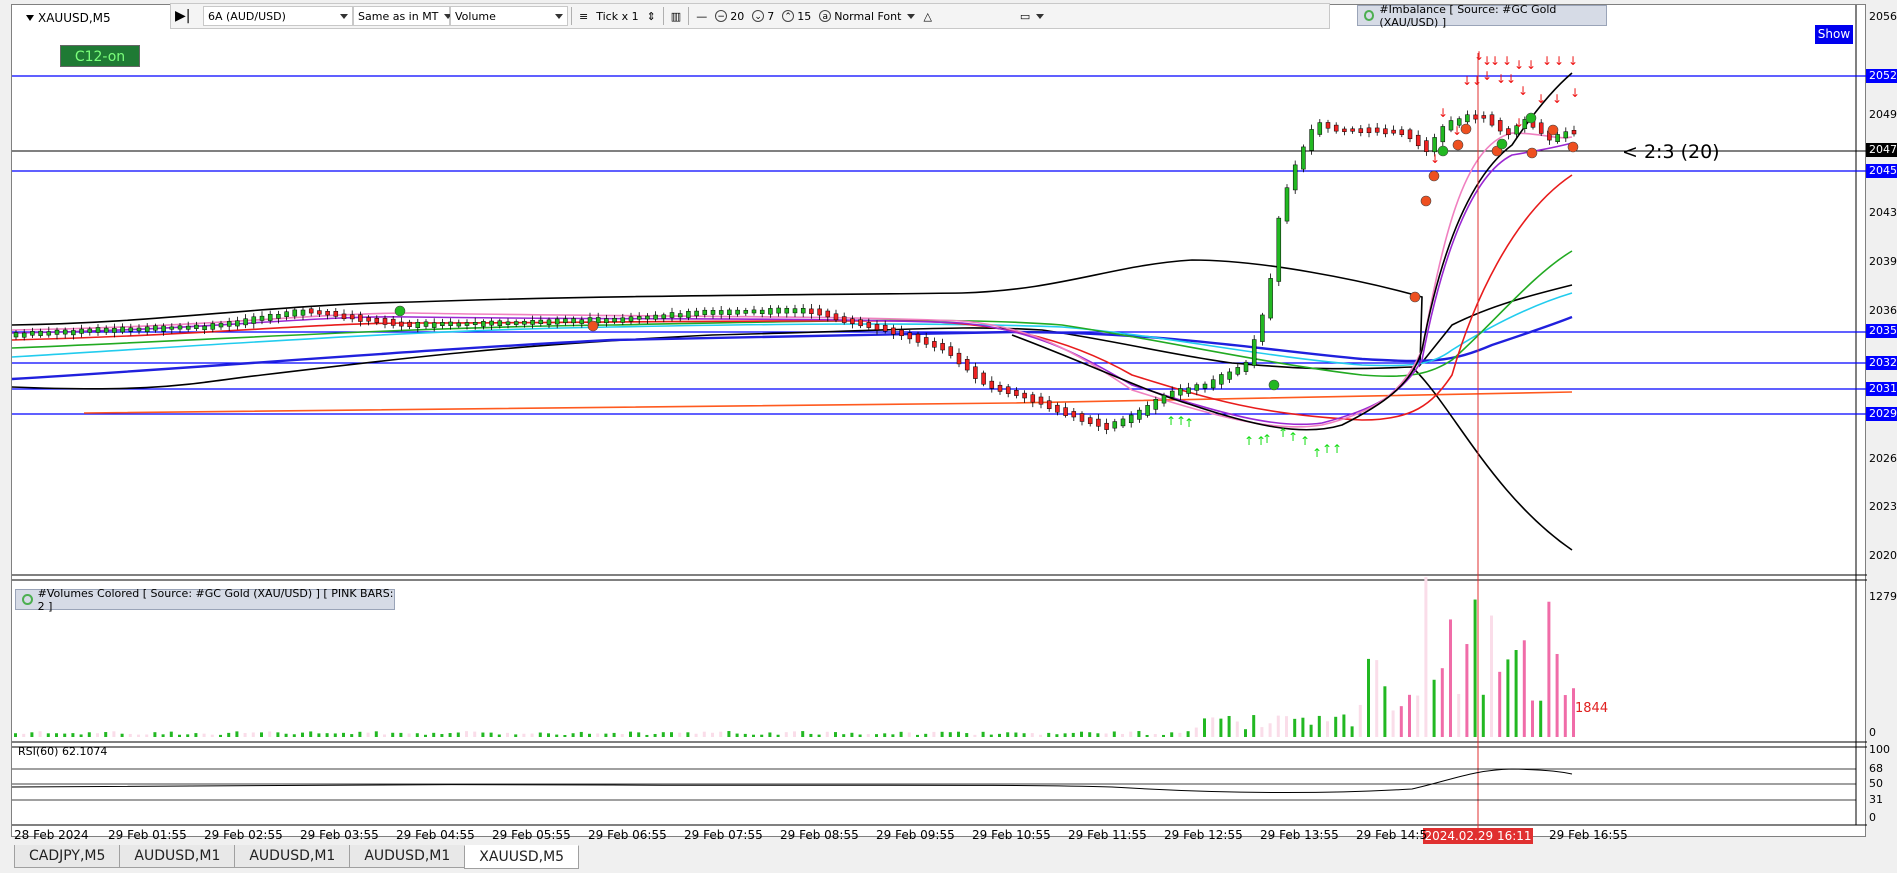 The image size is (1897, 873). What do you see at coordinates (531, 835) in the screenshot?
I see `time-tick: 29 Feb 05:55` at bounding box center [531, 835].